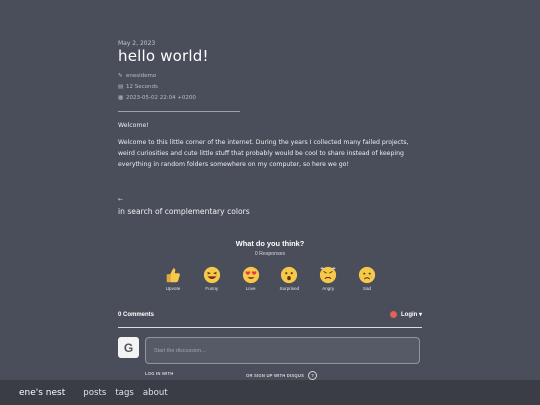 The width and height of the screenshot is (540, 405). I want to click on calendar-icon: ▦, so click(121, 98).